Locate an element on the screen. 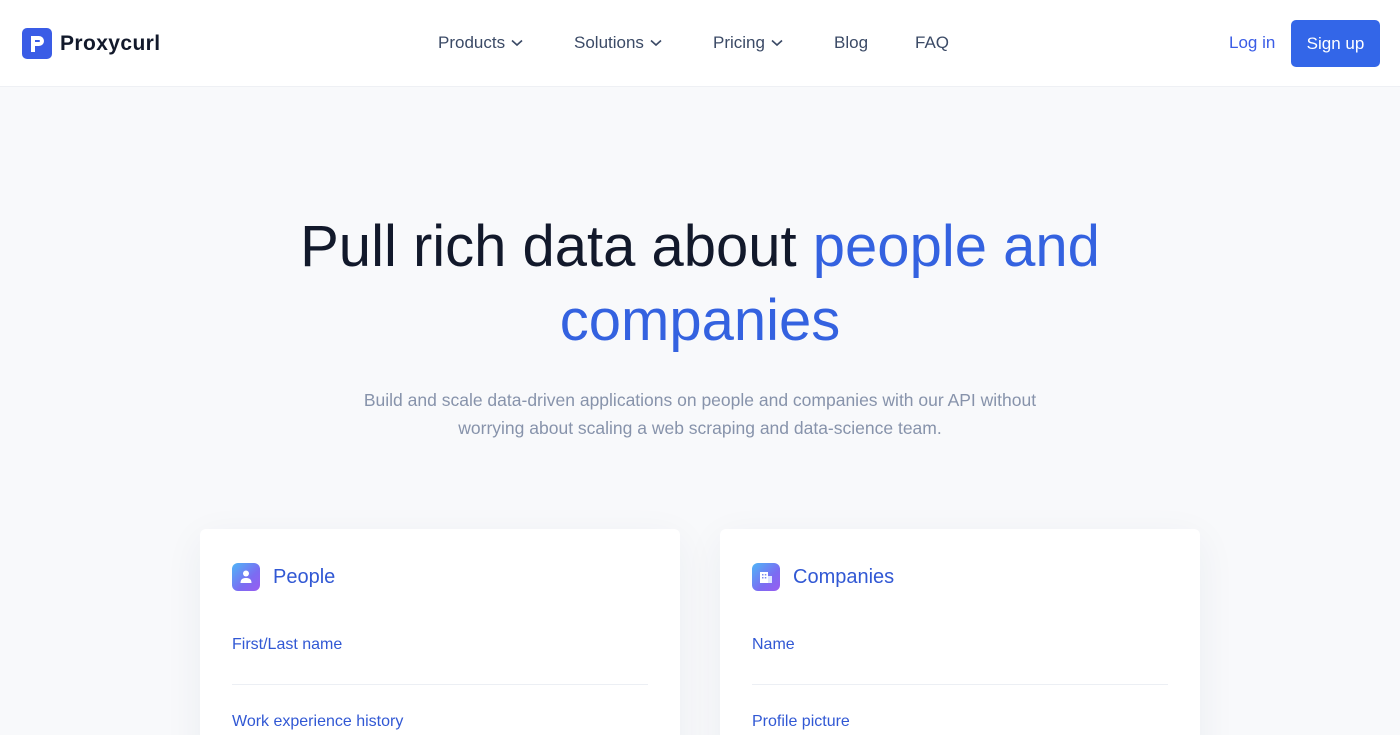  nav-item-label: Products is located at coordinates (472, 42).